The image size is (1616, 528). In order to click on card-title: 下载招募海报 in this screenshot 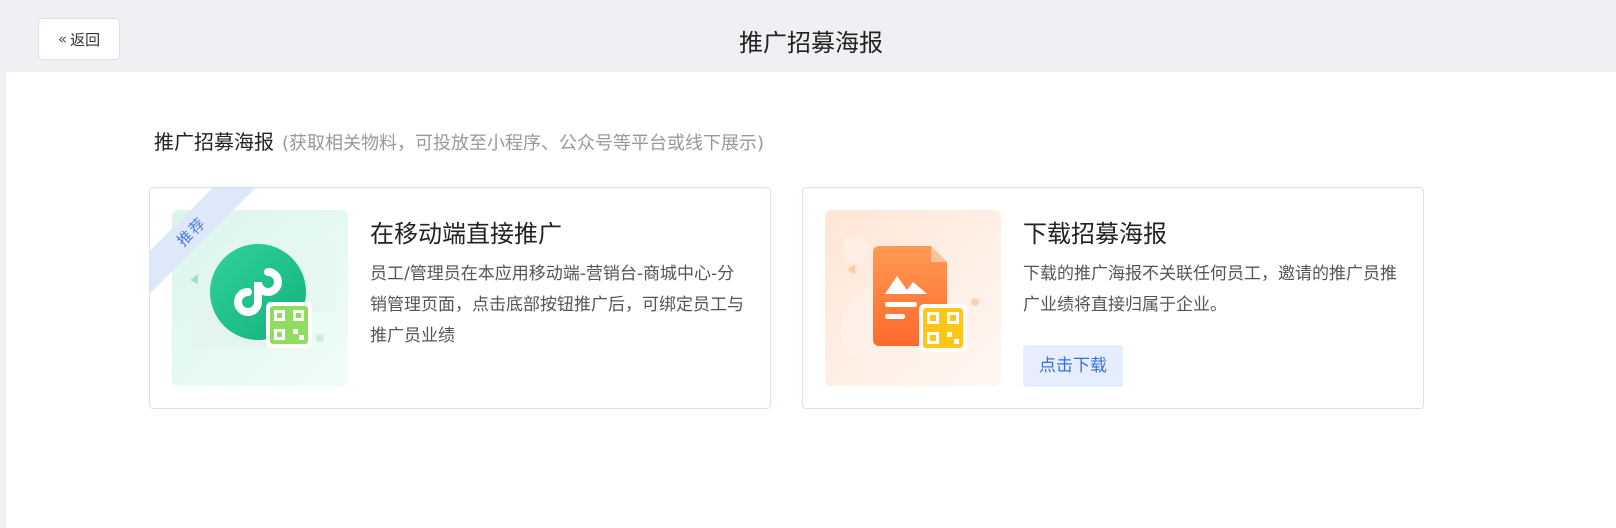, I will do `click(1095, 234)`.